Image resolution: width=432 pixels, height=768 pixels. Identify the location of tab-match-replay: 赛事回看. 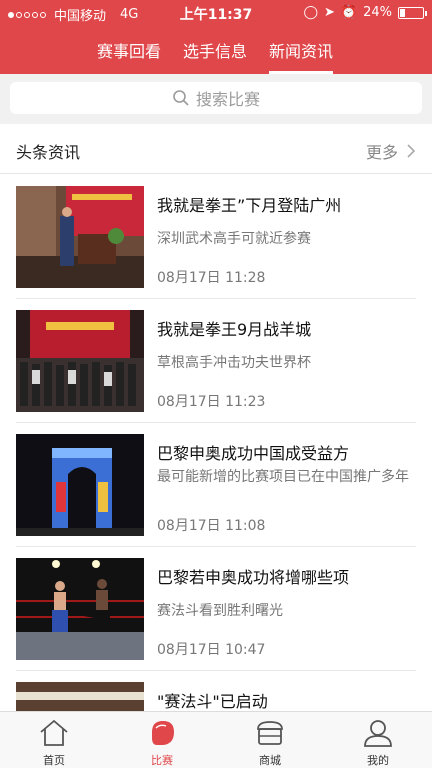
(129, 56).